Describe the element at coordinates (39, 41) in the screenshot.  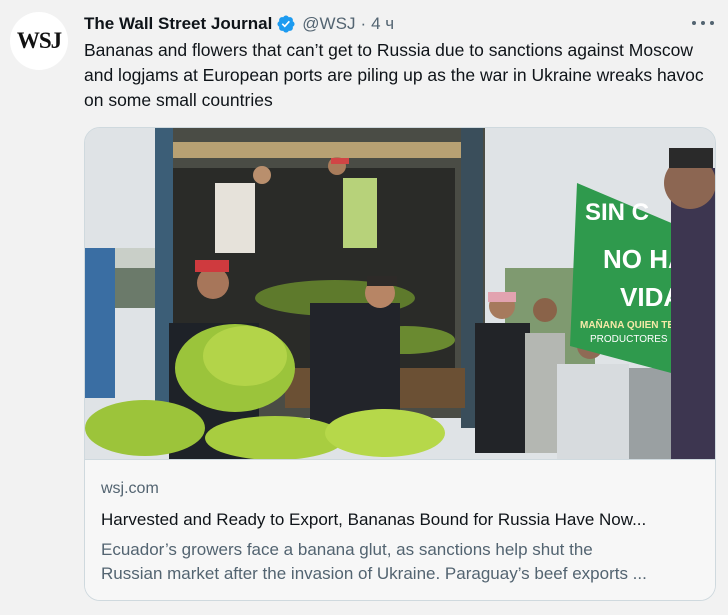
I see `author-avatar: WSJ` at that location.